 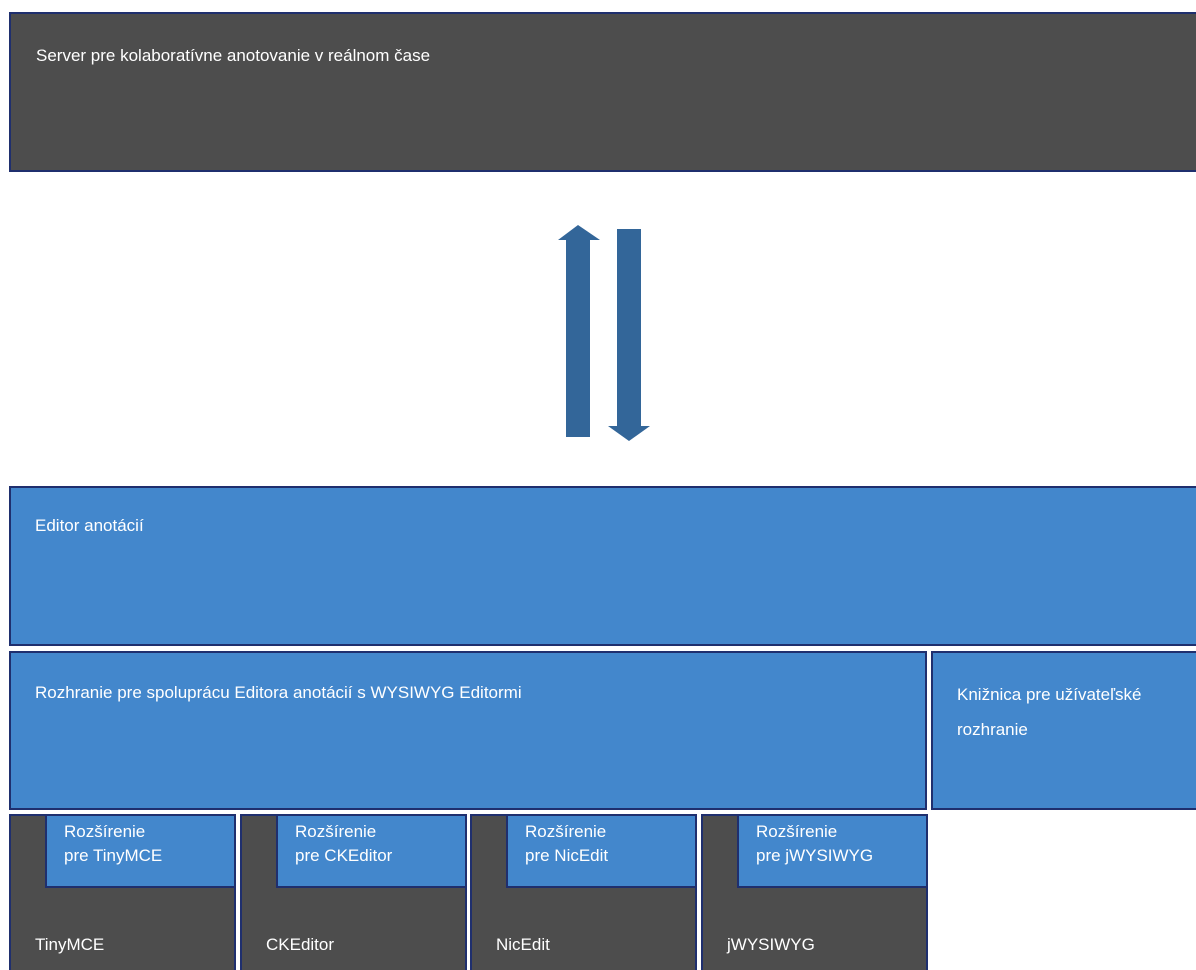 I want to click on extension-label-line2: pre TinyMCE, so click(x=113, y=855).